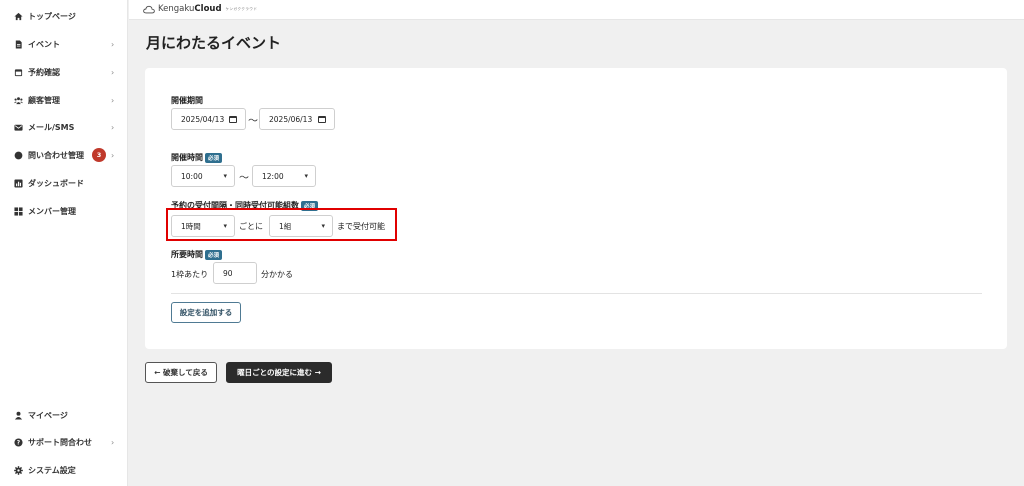 The width and height of the screenshot is (1024, 486). I want to click on sidebar-item-settings: システム設定, so click(64, 470).